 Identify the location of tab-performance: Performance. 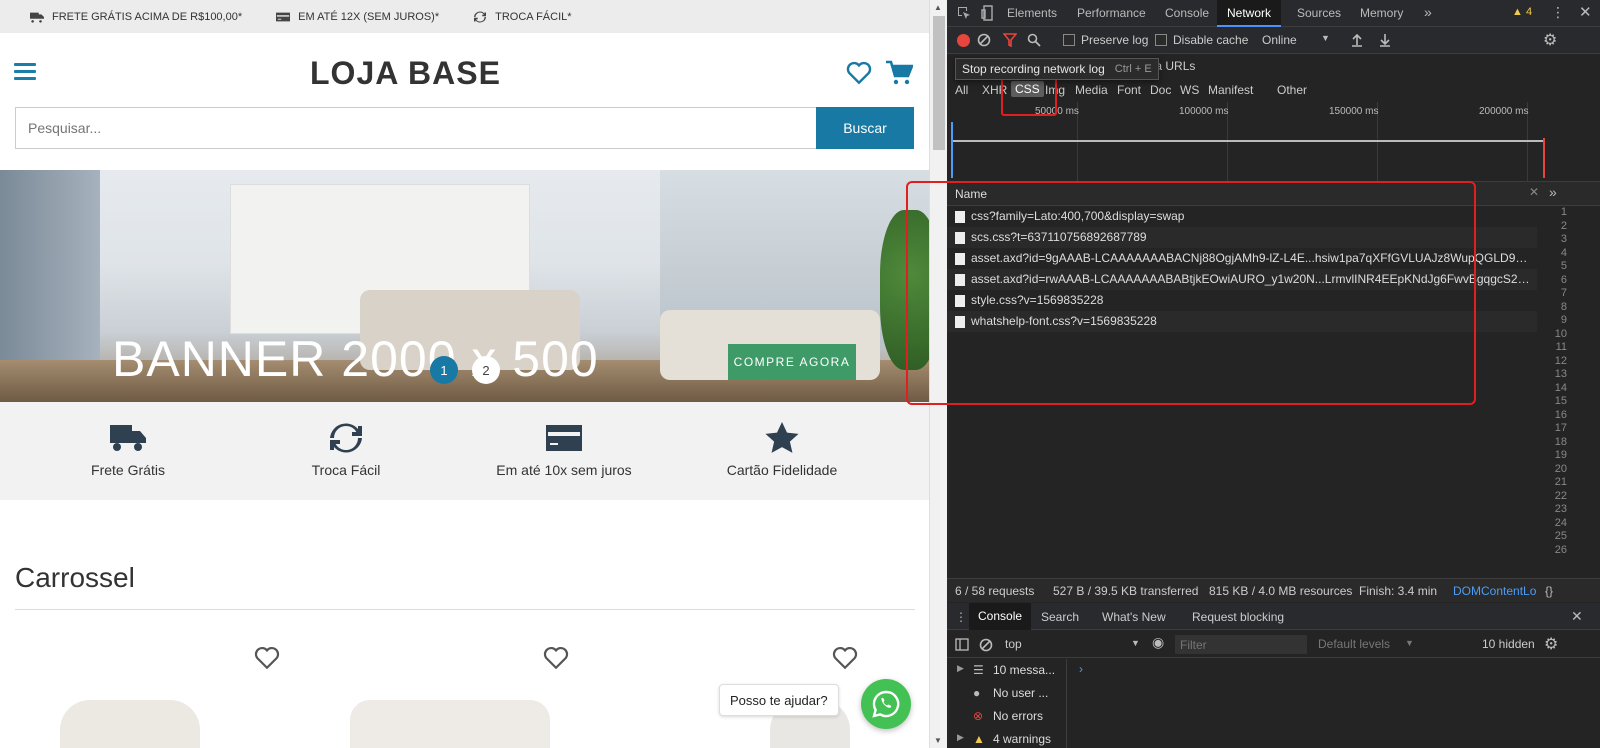
(1111, 13).